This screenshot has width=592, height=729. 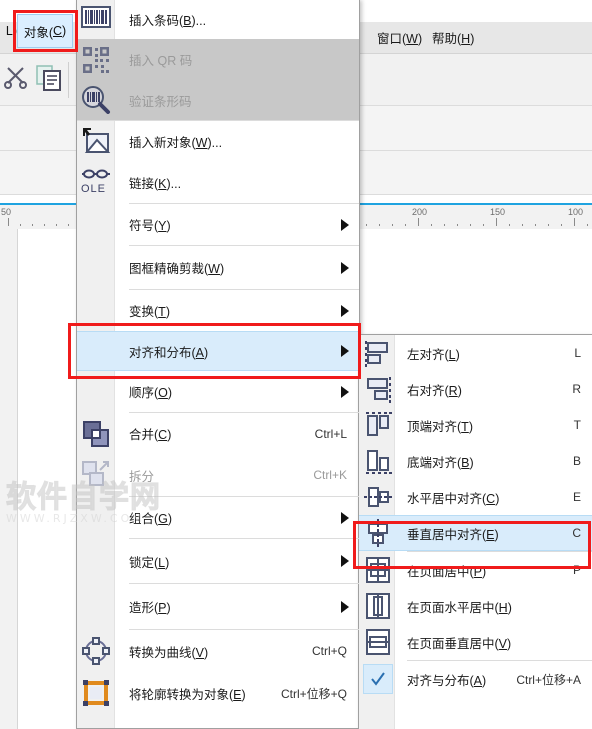 I want to click on menu-item-label: 插入 QR 码, so click(x=161, y=61).